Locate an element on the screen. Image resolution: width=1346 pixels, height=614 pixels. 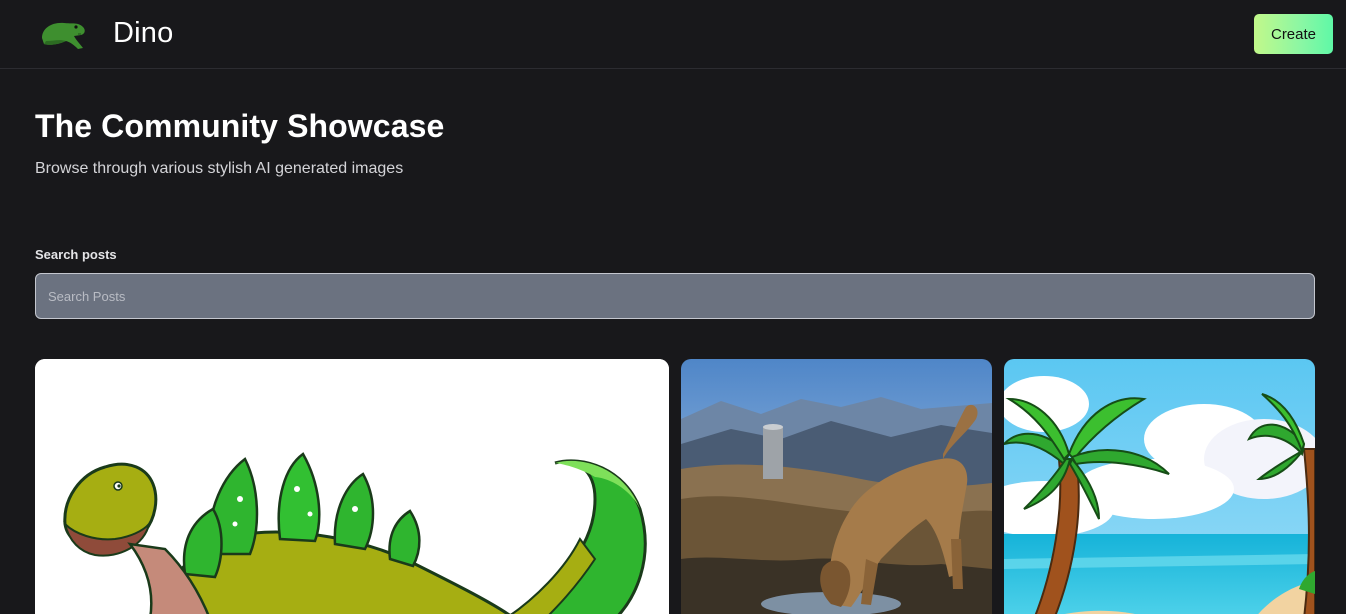
page-title: The Community Showcase is located at coordinates (240, 126).